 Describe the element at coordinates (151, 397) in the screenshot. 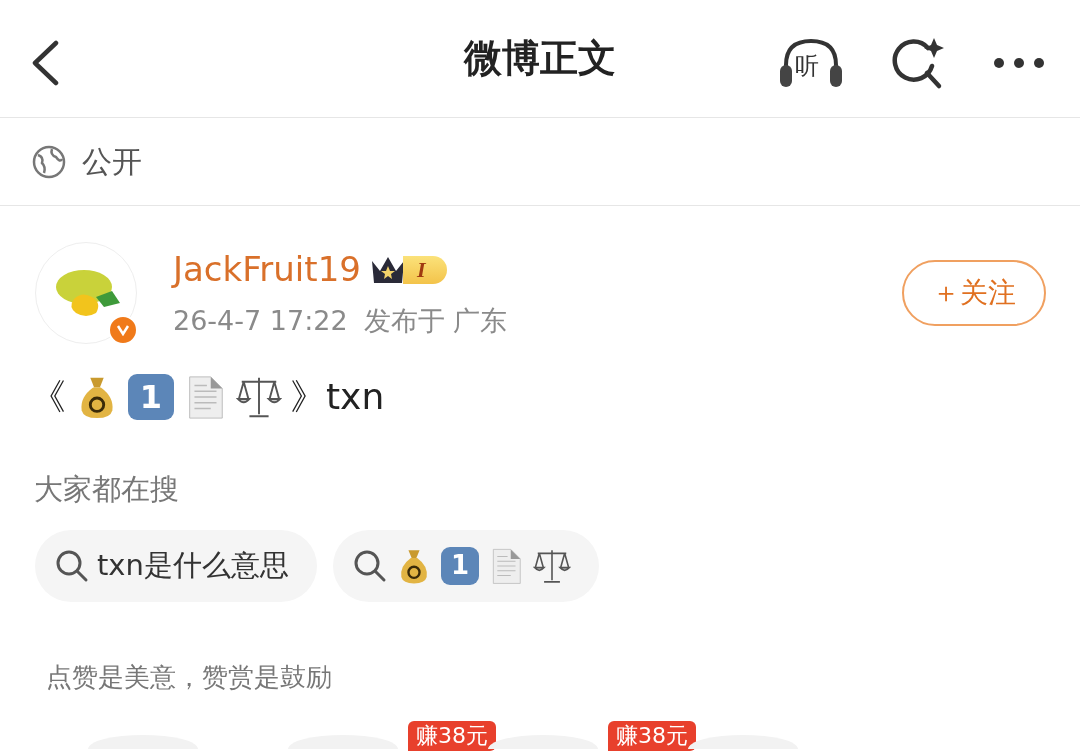

I see `keycap-icon: 1` at that location.